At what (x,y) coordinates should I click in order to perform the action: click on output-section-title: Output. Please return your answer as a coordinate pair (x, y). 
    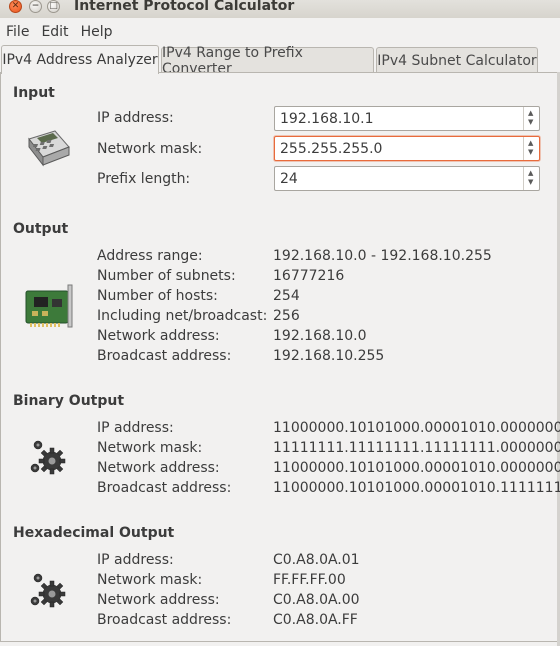
    Looking at the image, I should click on (41, 229).